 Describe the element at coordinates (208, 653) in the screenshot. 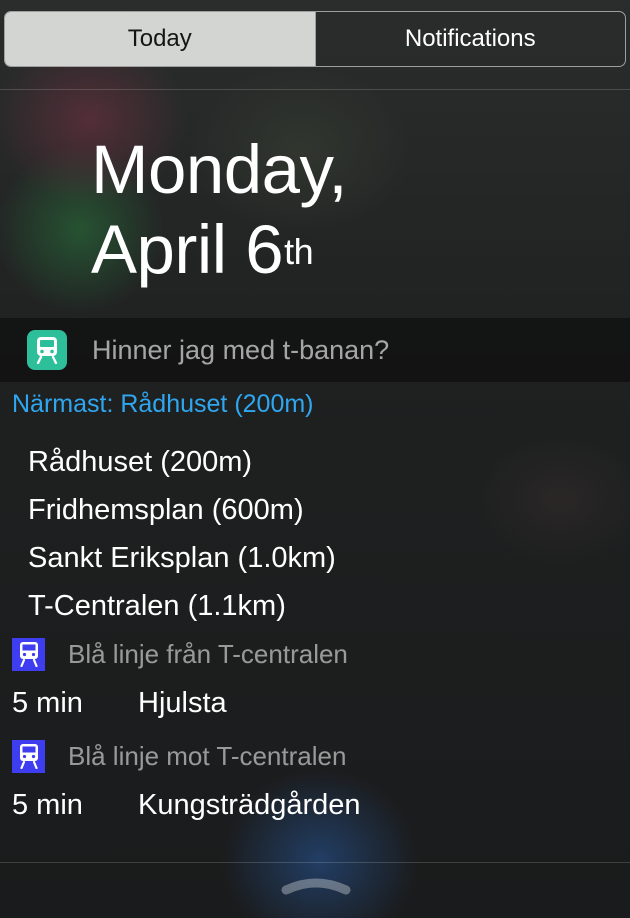

I see `line-label: Blå linje från T-centralen` at that location.